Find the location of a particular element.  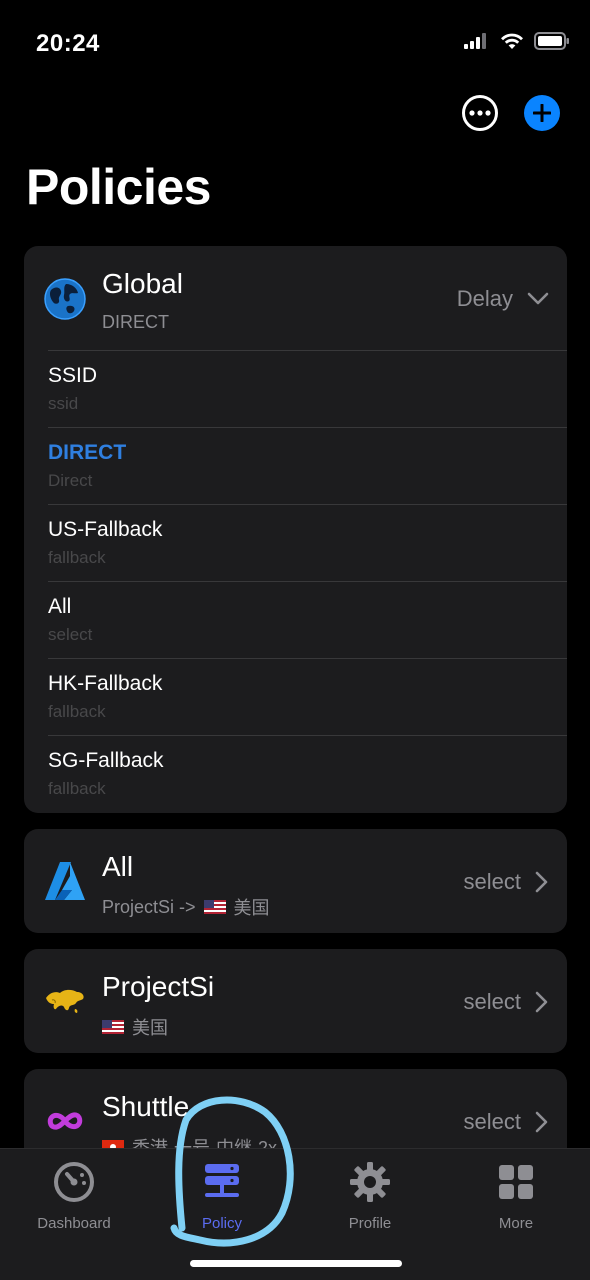

grid-icon is located at coordinates (516, 1182).